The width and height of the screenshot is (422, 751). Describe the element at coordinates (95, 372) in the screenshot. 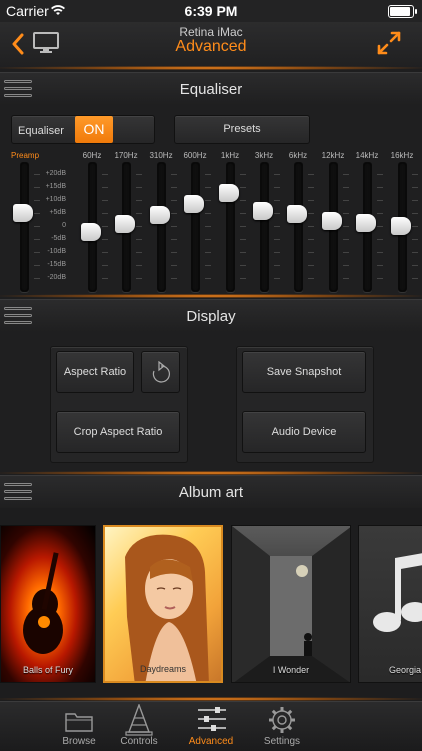

I see `aspect-ratio-button: Aspect Ratio` at that location.